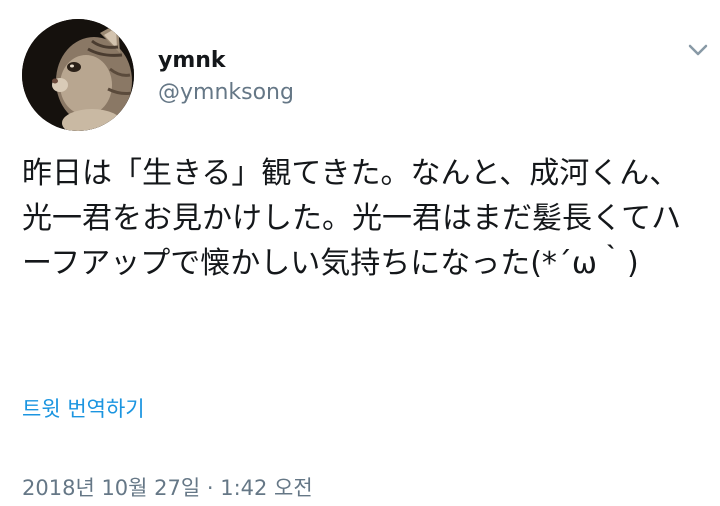  I want to click on cat-avatar-image, so click(78, 75).